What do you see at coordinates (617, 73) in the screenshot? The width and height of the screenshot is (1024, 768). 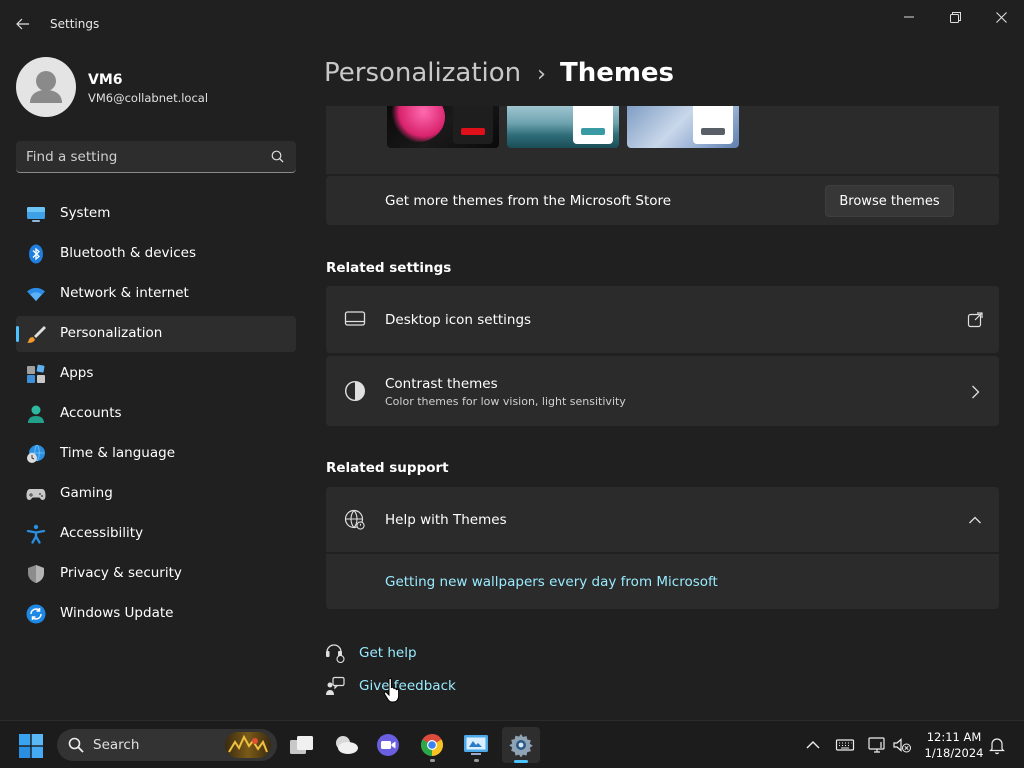 I see `page-title: Themes` at bounding box center [617, 73].